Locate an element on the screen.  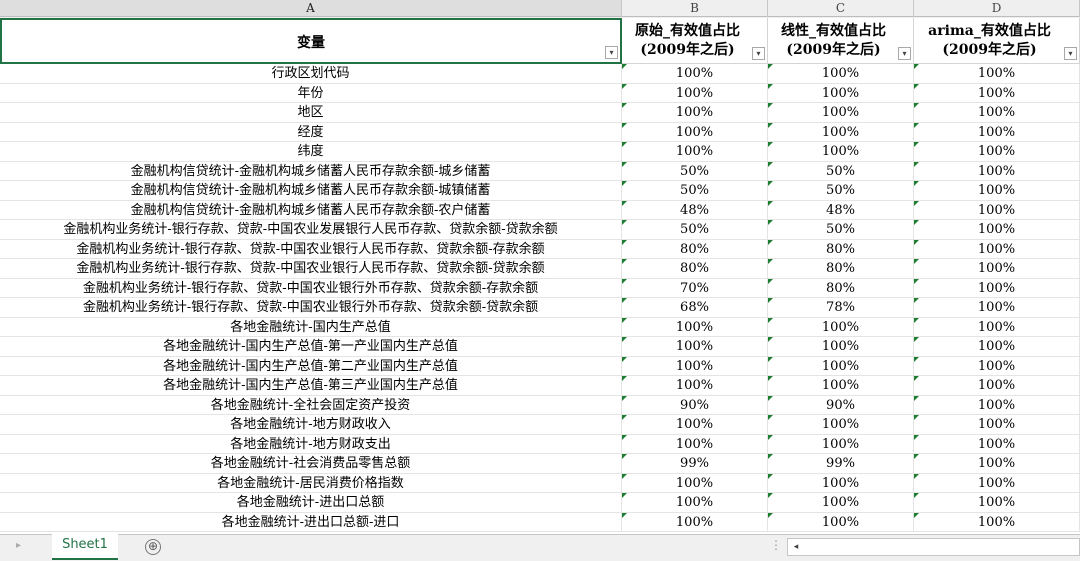
horizontal-scrollbar: ◂ is located at coordinates (933, 547).